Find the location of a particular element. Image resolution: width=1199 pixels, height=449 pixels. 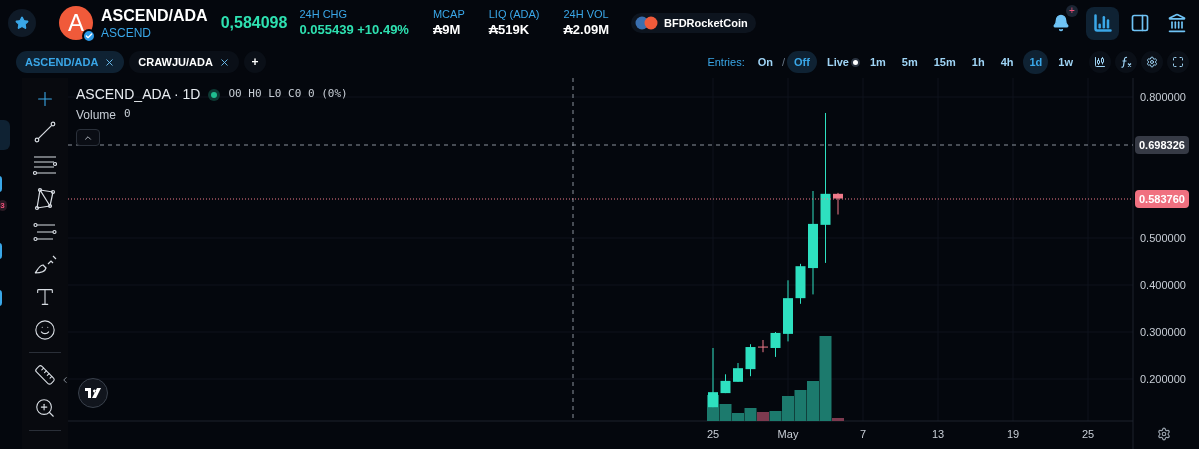

chart-tab: ASCEND/ADA is located at coordinates (70, 62).